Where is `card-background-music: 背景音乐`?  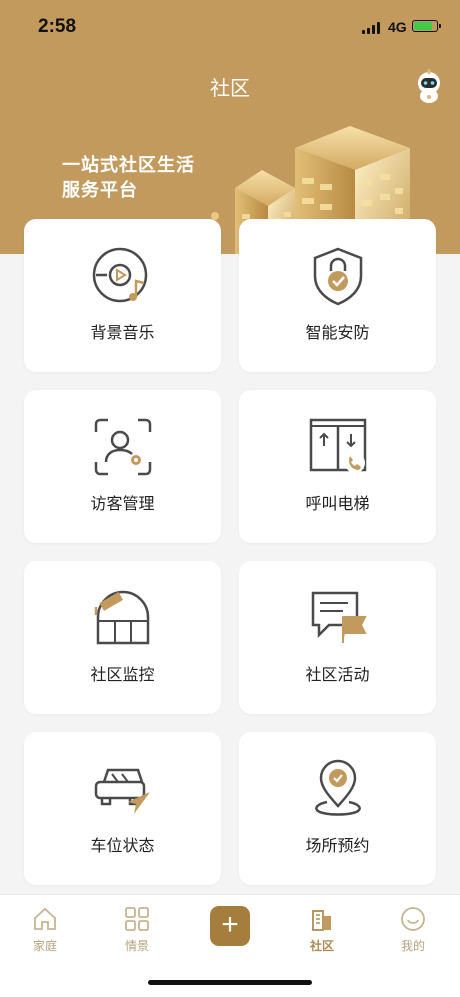
card-background-music: 背景音乐 is located at coordinates (122, 295).